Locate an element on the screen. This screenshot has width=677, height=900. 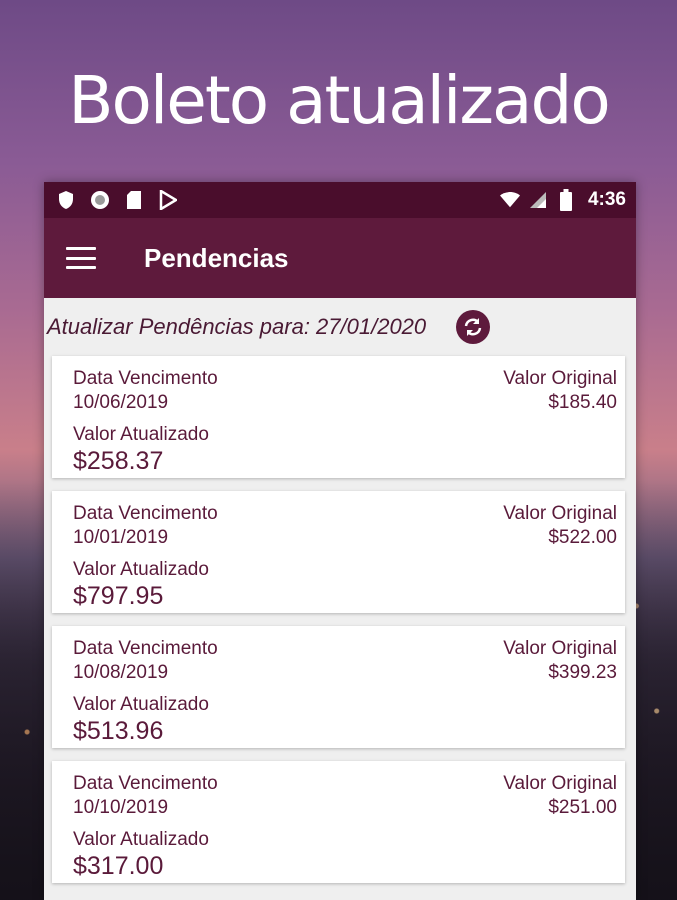
circle-icon is located at coordinates (100, 200).